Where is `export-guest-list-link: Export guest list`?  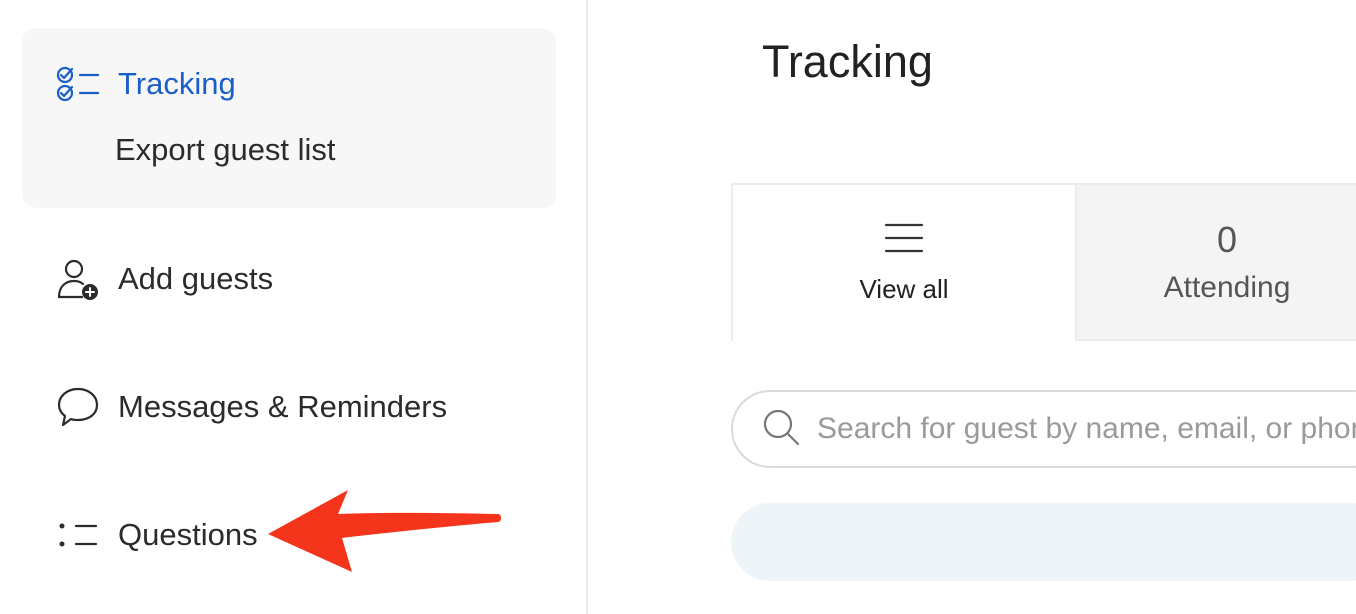
export-guest-list-link: Export guest list is located at coordinates (225, 150).